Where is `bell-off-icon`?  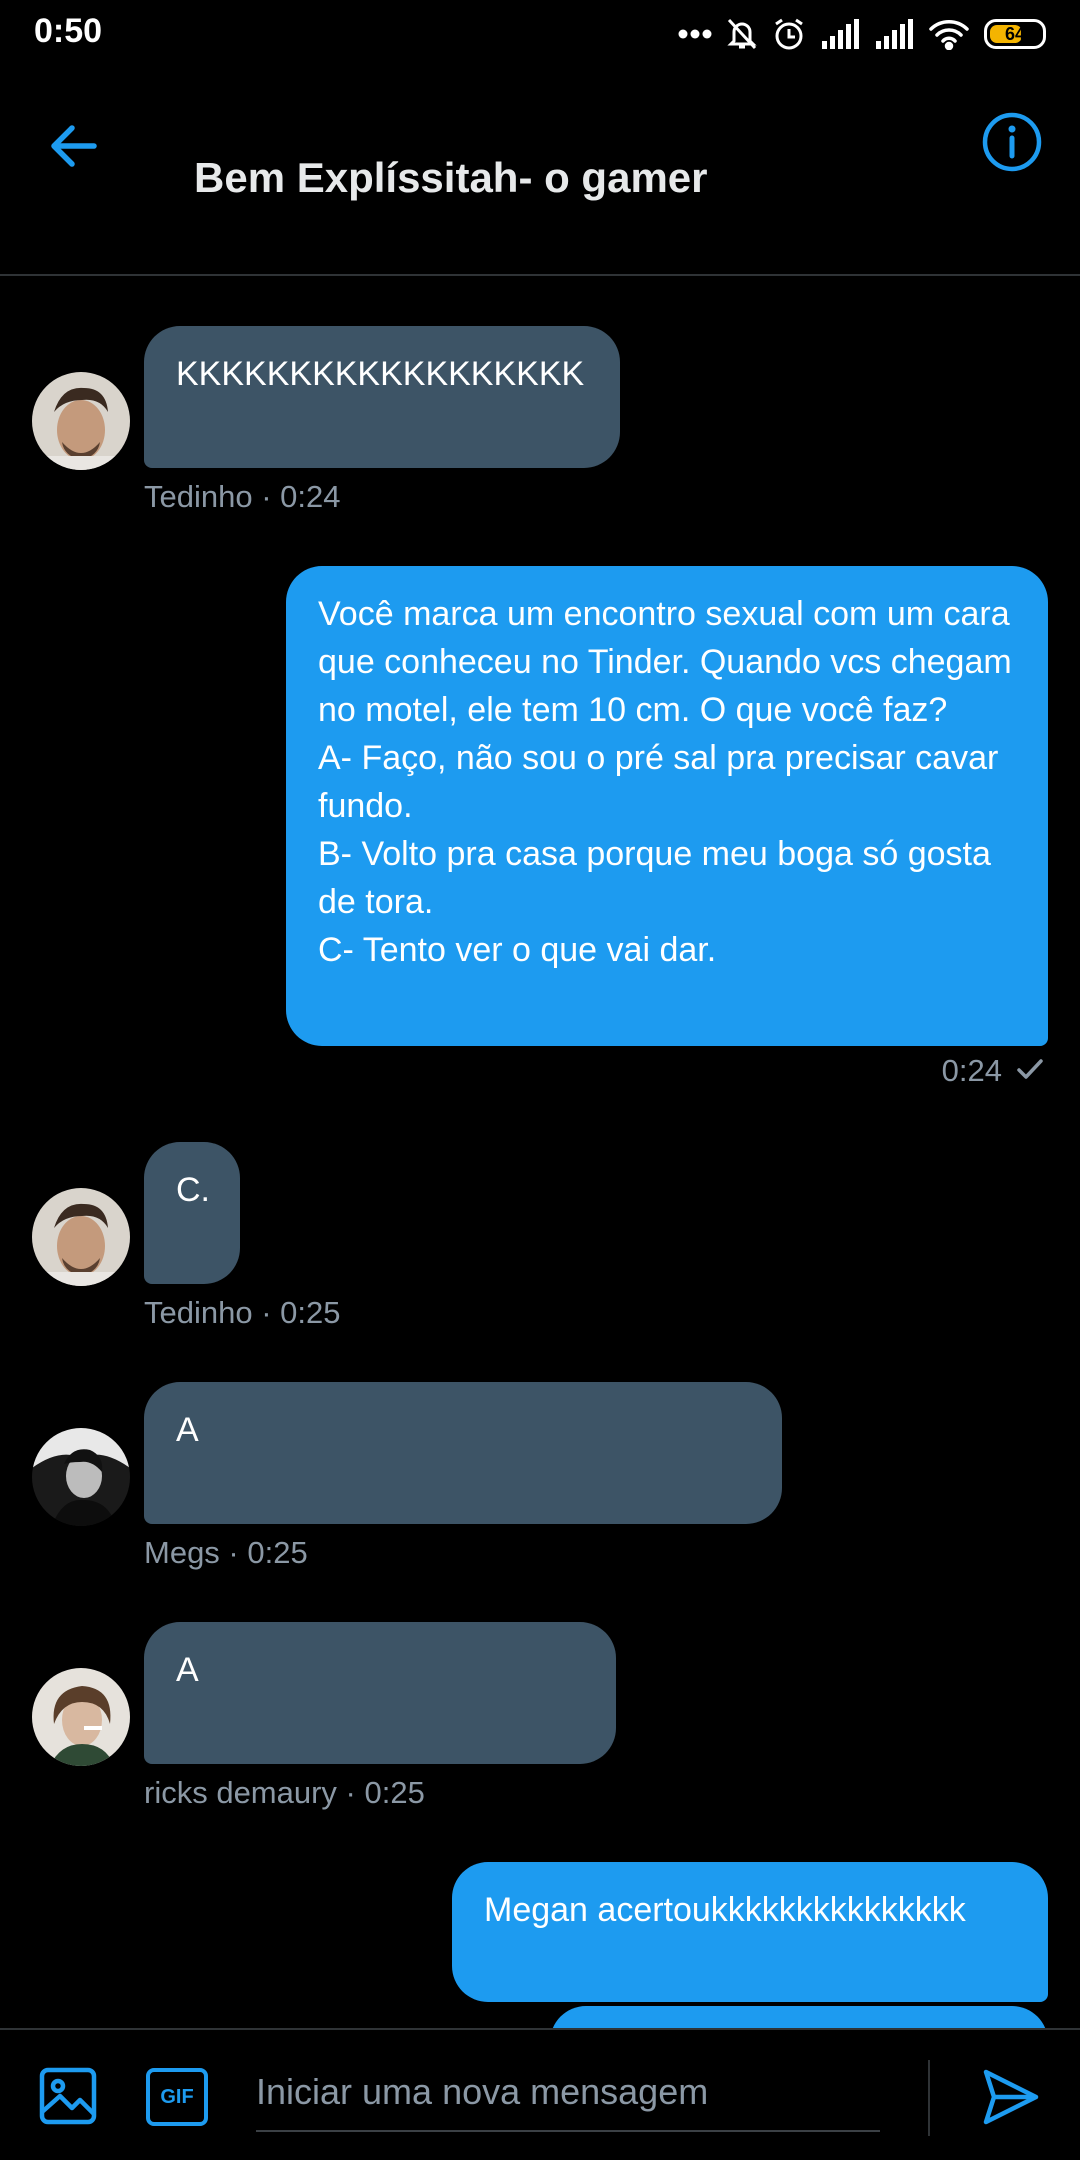
bell-off-icon is located at coordinates (742, 34).